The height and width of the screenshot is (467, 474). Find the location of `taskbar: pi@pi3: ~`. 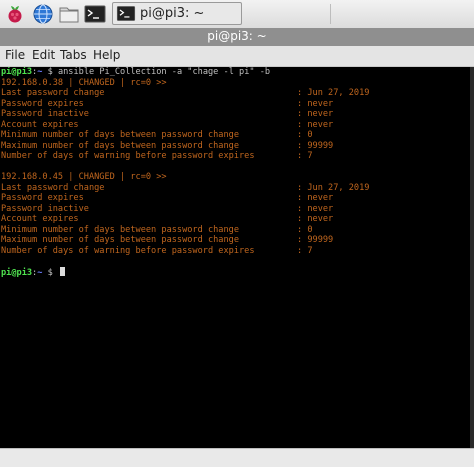

taskbar: pi@pi3: ~ is located at coordinates (237, 14).